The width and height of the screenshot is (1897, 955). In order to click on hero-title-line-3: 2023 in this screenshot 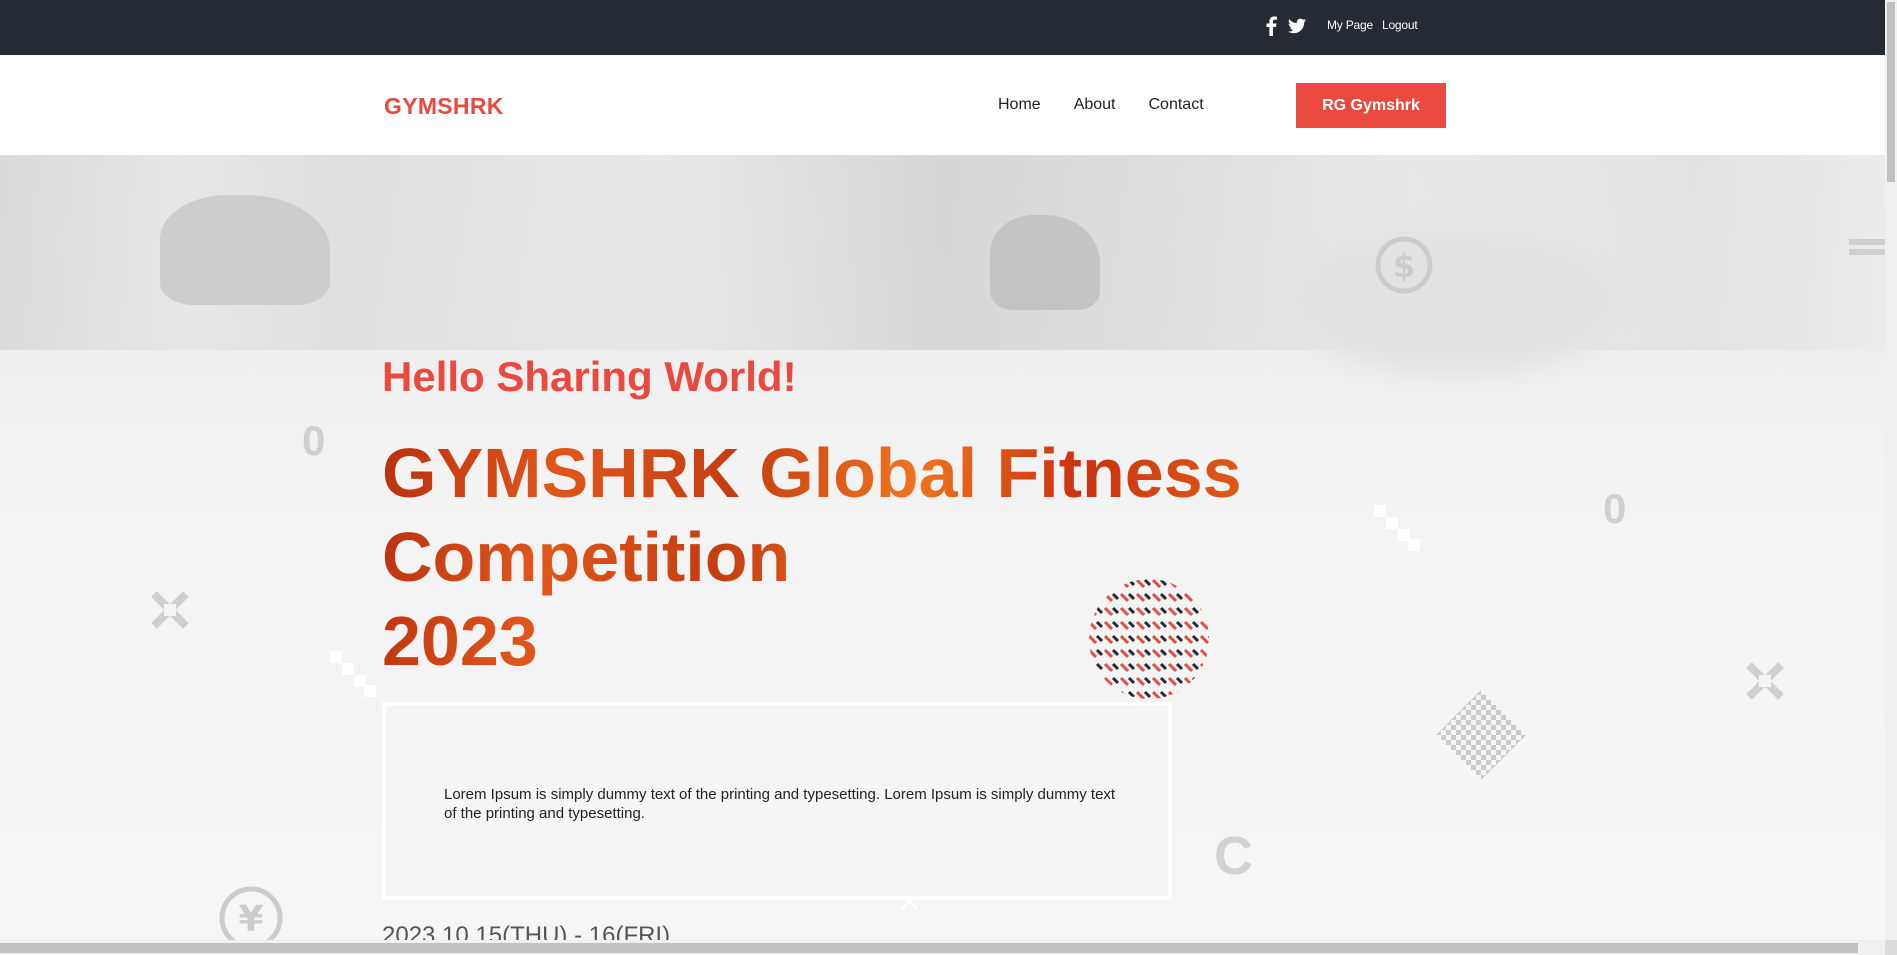, I will do `click(460, 641)`.